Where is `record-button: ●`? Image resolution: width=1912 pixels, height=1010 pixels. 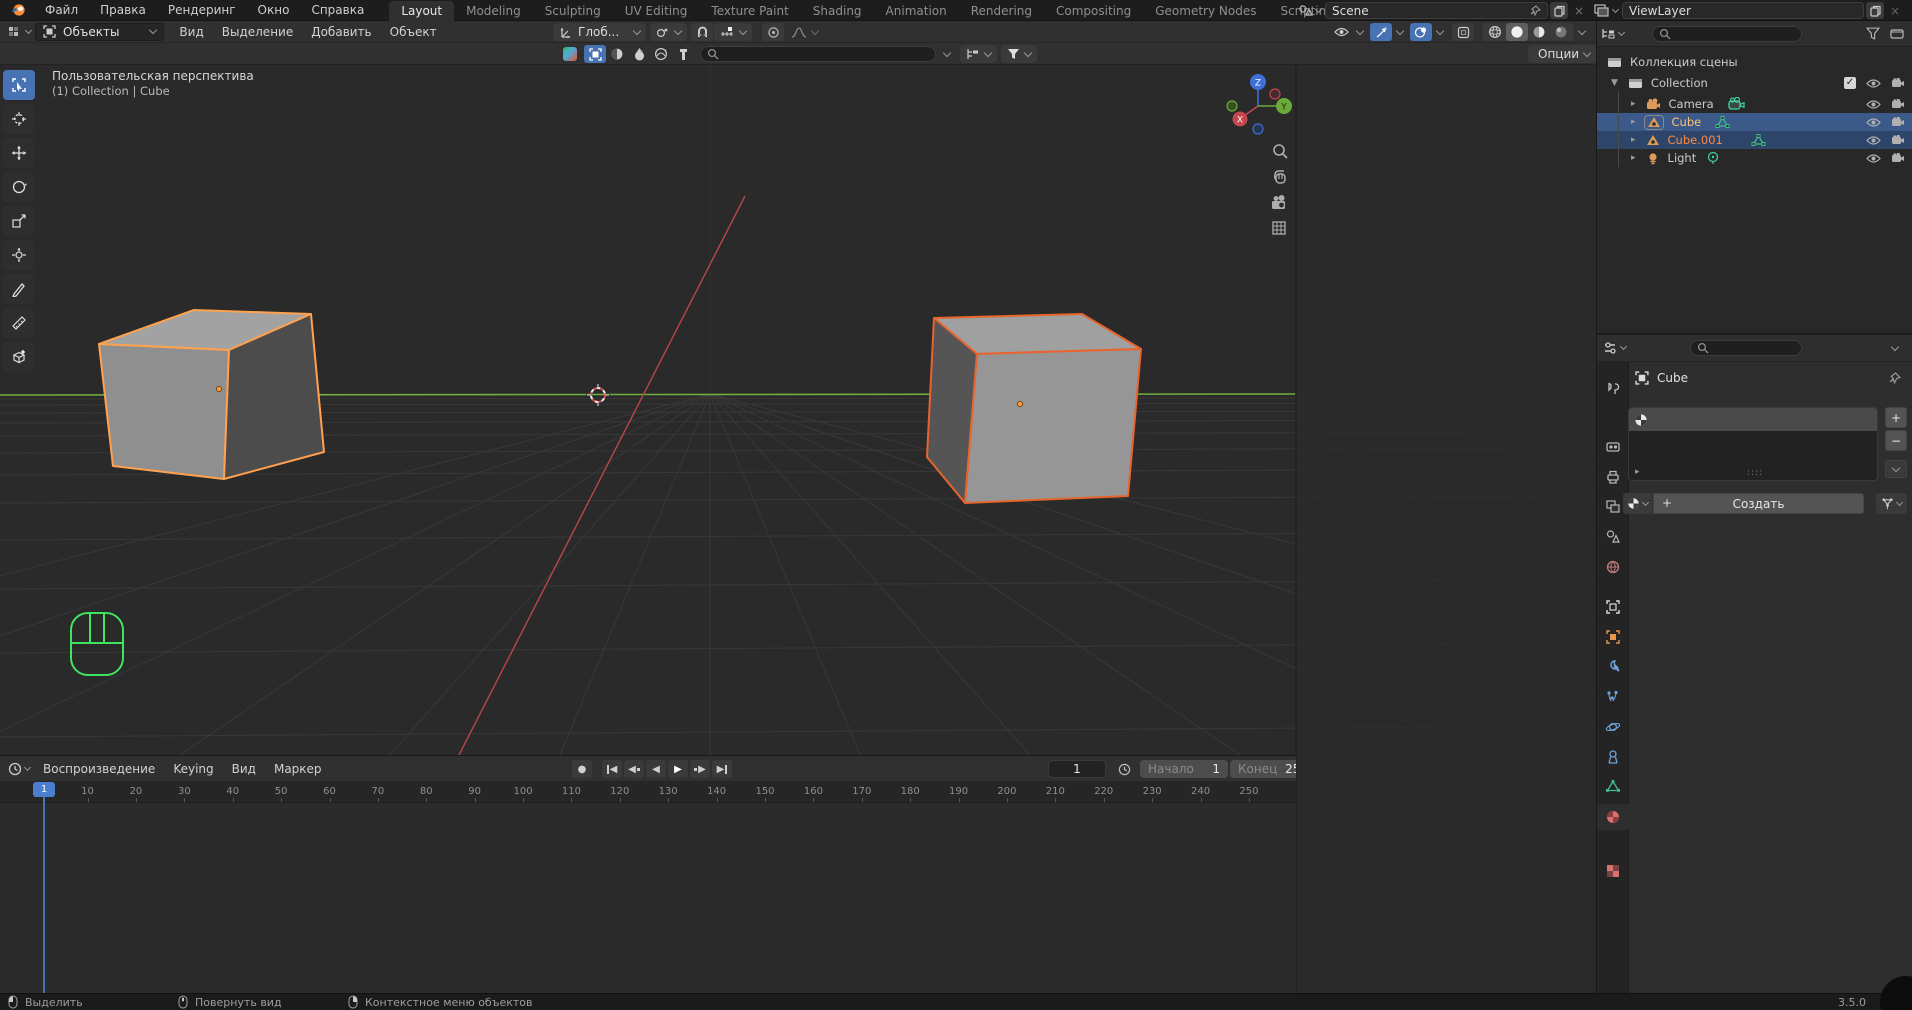
record-button: ● is located at coordinates (582, 769).